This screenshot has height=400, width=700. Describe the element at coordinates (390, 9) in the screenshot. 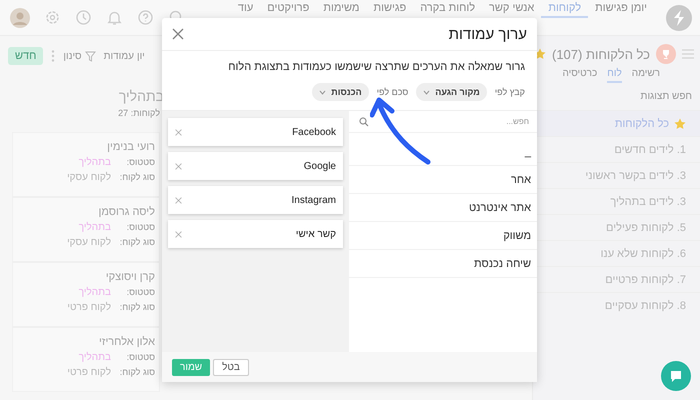

I see `nav-tab: פגישות` at that location.